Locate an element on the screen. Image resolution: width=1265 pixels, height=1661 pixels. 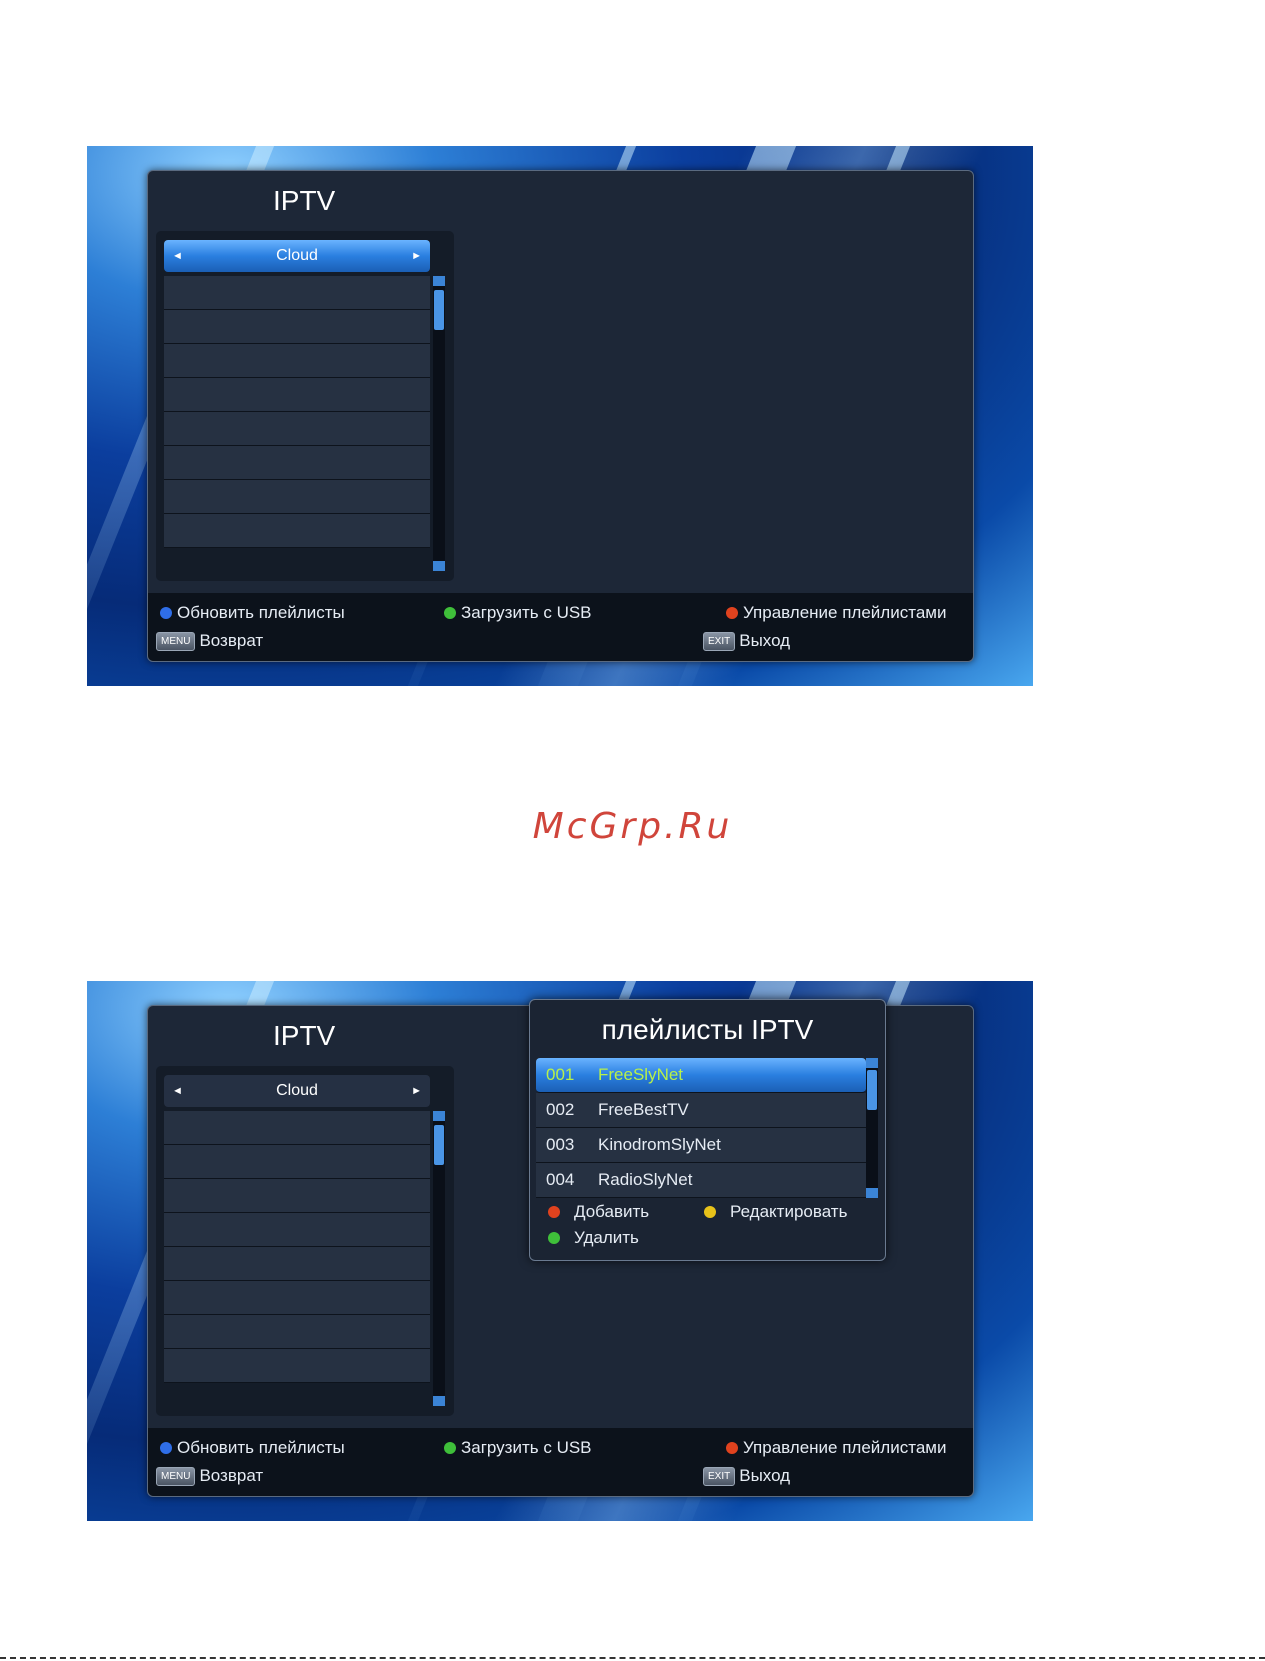
playlist-name: FreeBestTV is located at coordinates (643, 1109).